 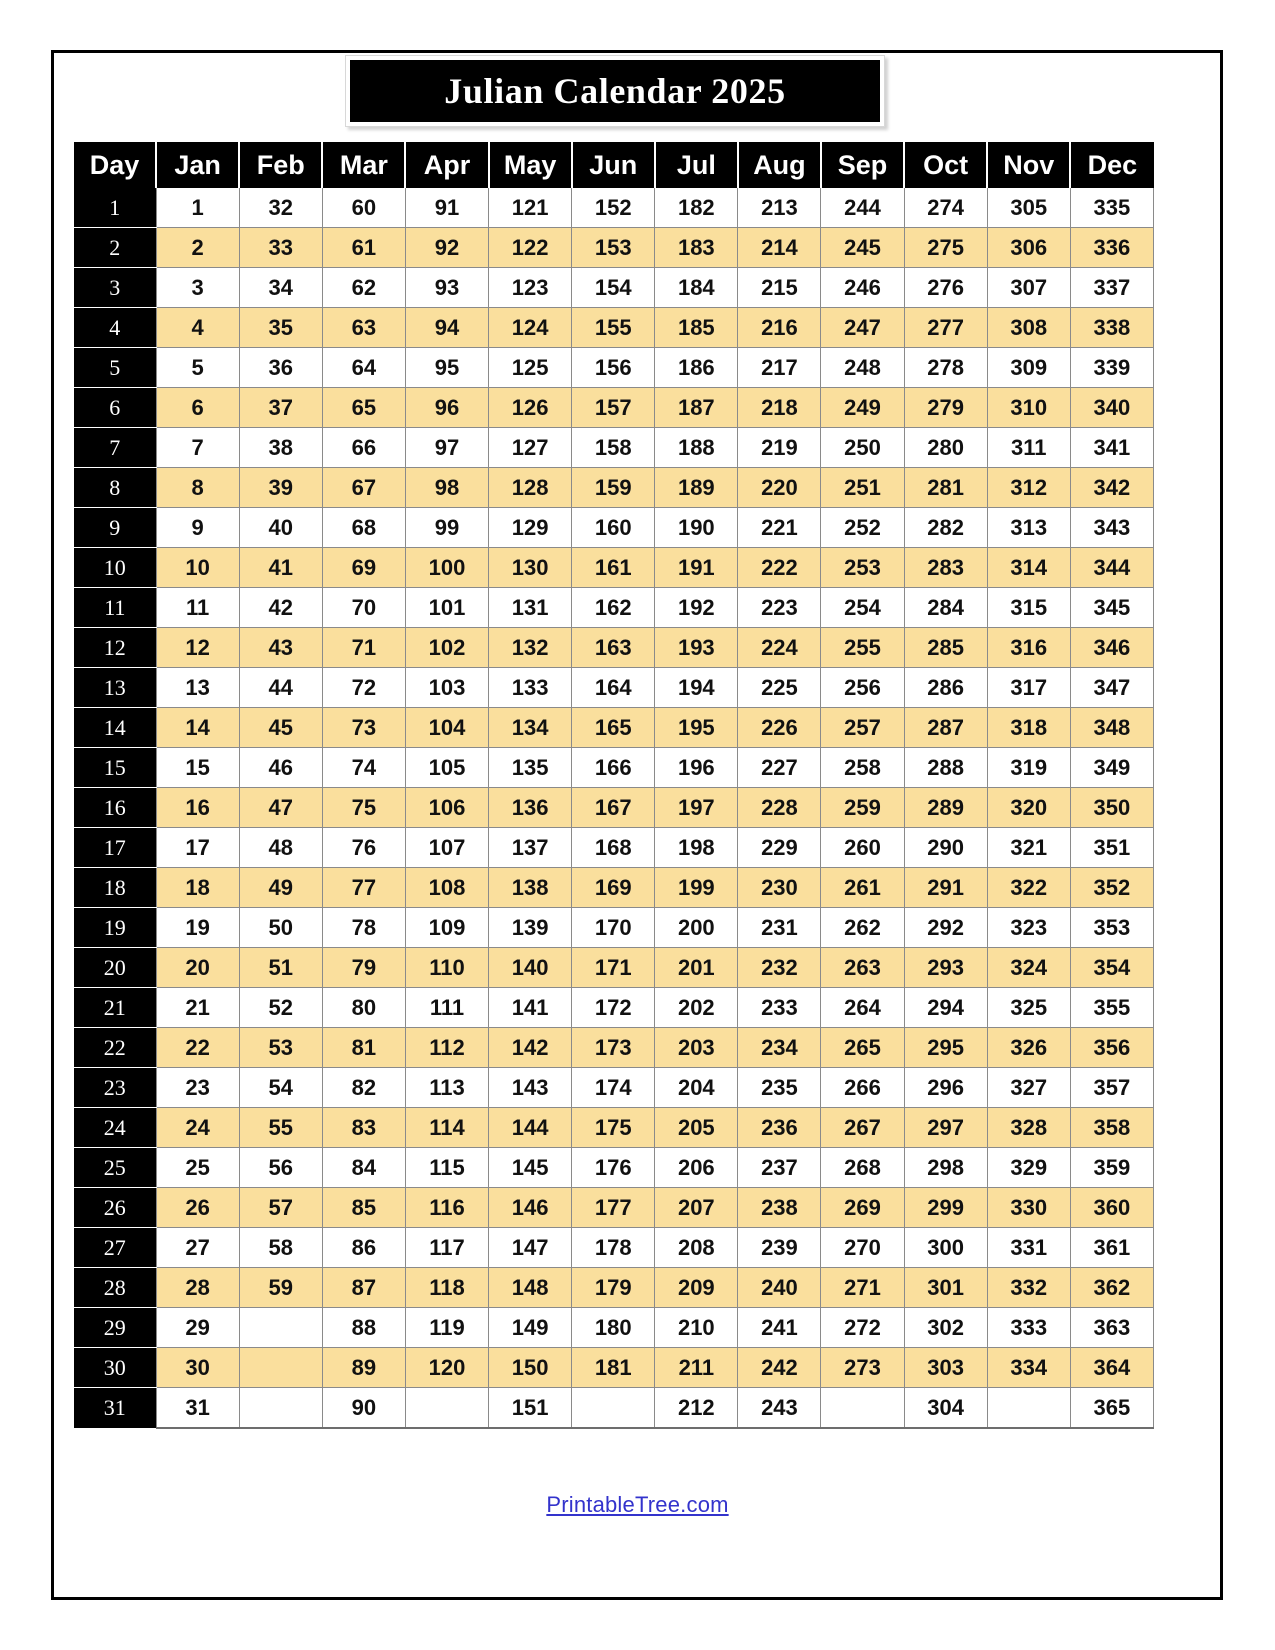 I want to click on table-row: 27 27 58 86 117 147 178 208 239 270 300 331 361, so click(x=614, y=1247).